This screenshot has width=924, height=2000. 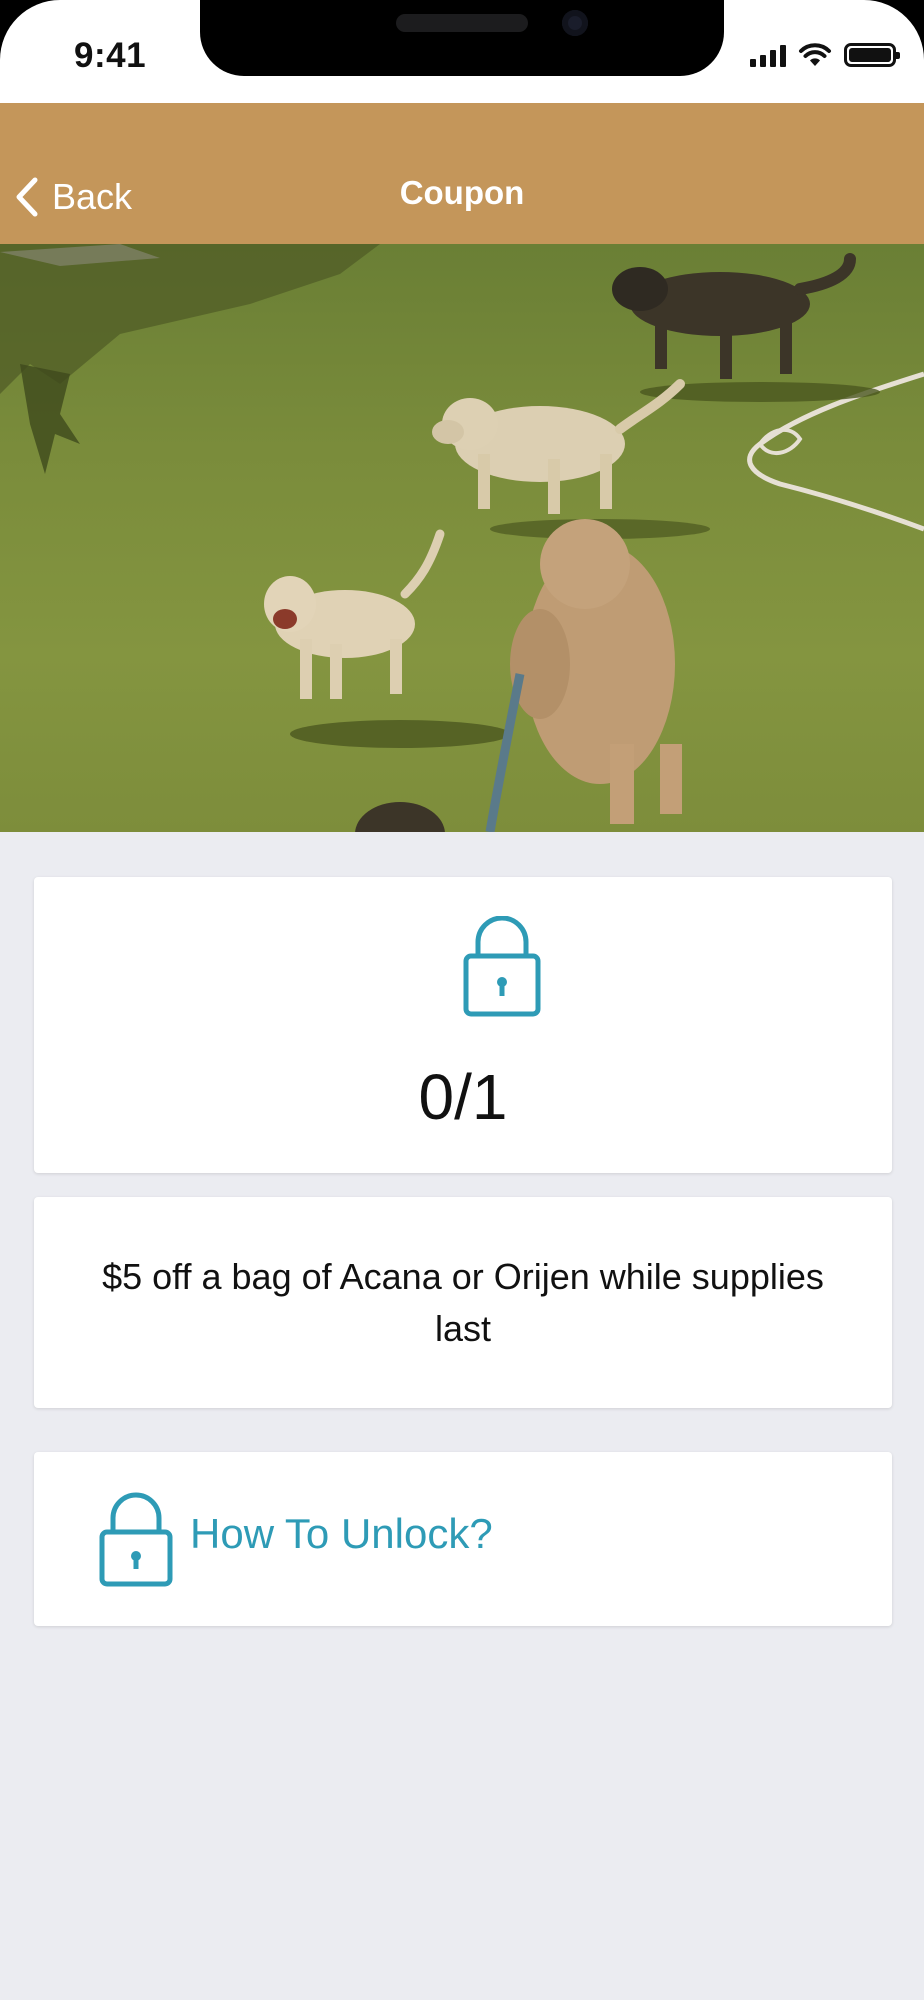 I want to click on status-icons, so click(x=825, y=55).